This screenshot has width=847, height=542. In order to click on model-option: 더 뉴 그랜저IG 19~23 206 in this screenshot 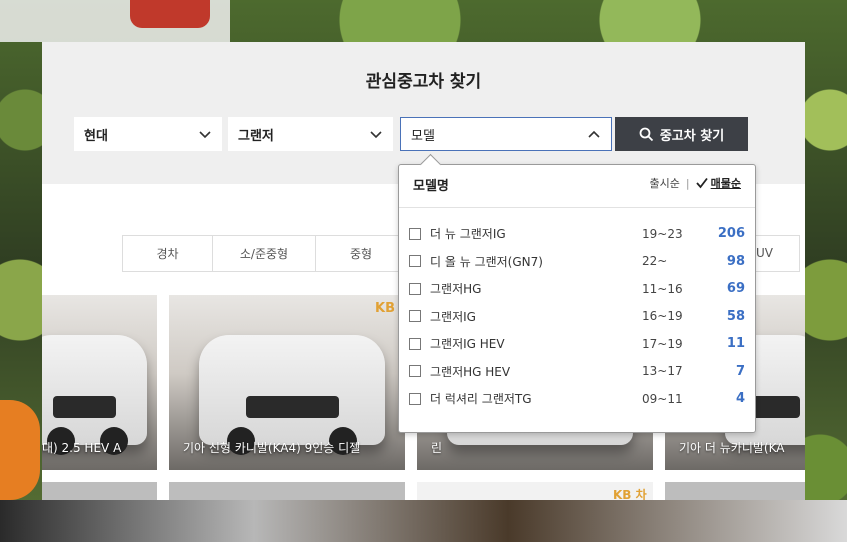, I will do `click(577, 234)`.